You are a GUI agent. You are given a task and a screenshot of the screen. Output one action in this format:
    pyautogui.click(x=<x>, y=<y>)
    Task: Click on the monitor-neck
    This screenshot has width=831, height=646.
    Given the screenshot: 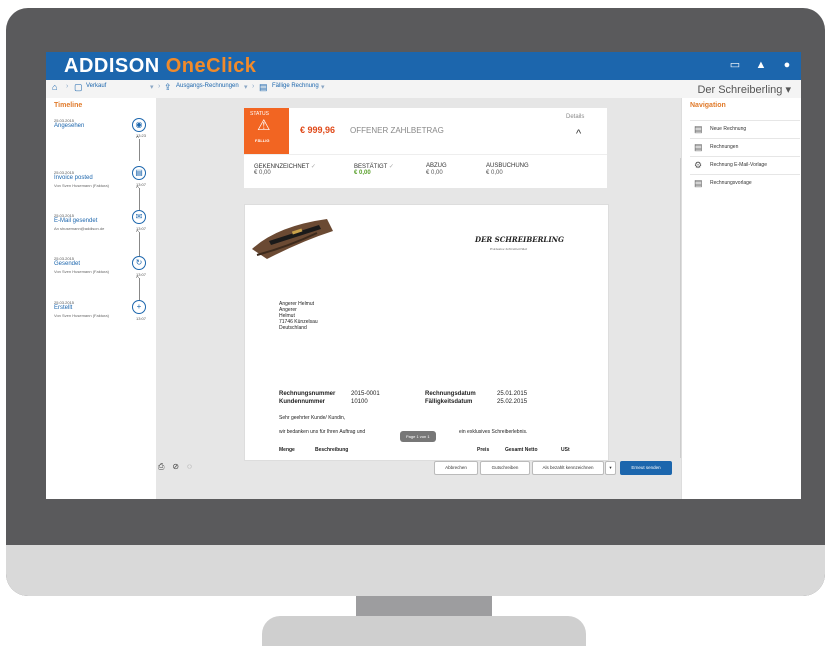 What is the action you would take?
    pyautogui.click(x=424, y=607)
    